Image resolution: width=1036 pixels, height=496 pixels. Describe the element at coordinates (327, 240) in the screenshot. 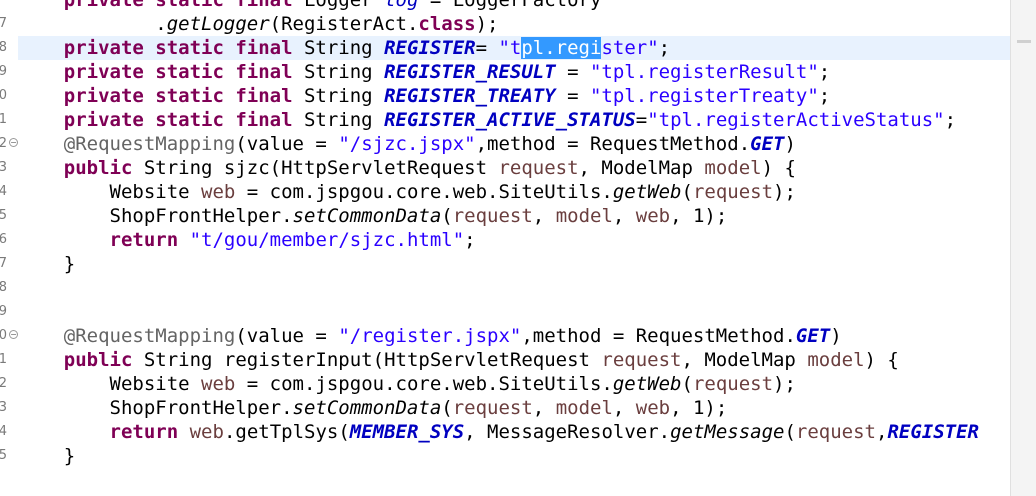

I see `string-token: "t/gou/member/sjzc.html"` at that location.